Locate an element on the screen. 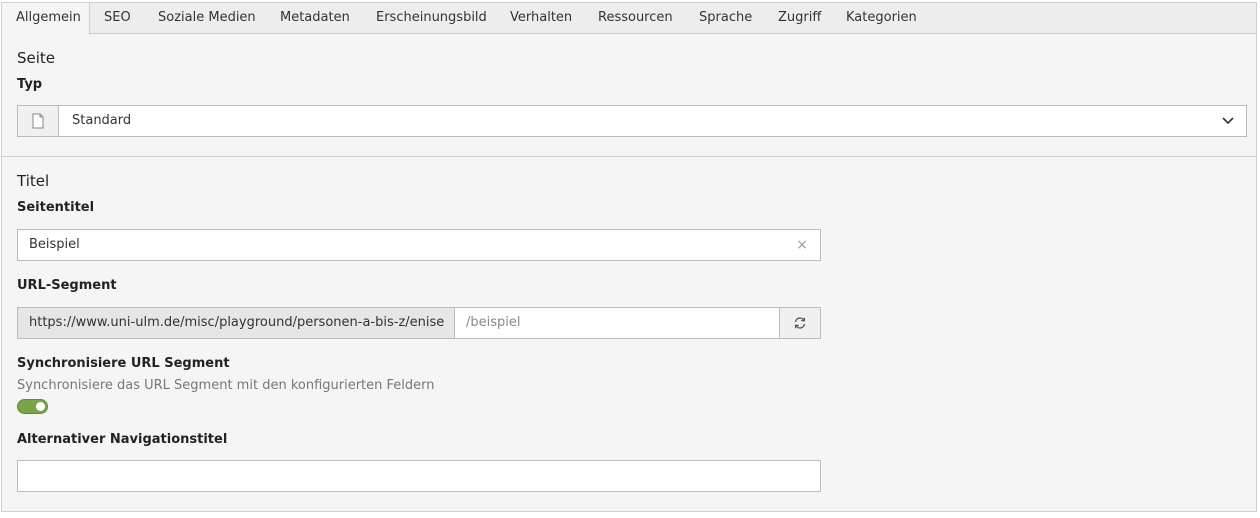  recreate-slug-button is located at coordinates (800, 323).